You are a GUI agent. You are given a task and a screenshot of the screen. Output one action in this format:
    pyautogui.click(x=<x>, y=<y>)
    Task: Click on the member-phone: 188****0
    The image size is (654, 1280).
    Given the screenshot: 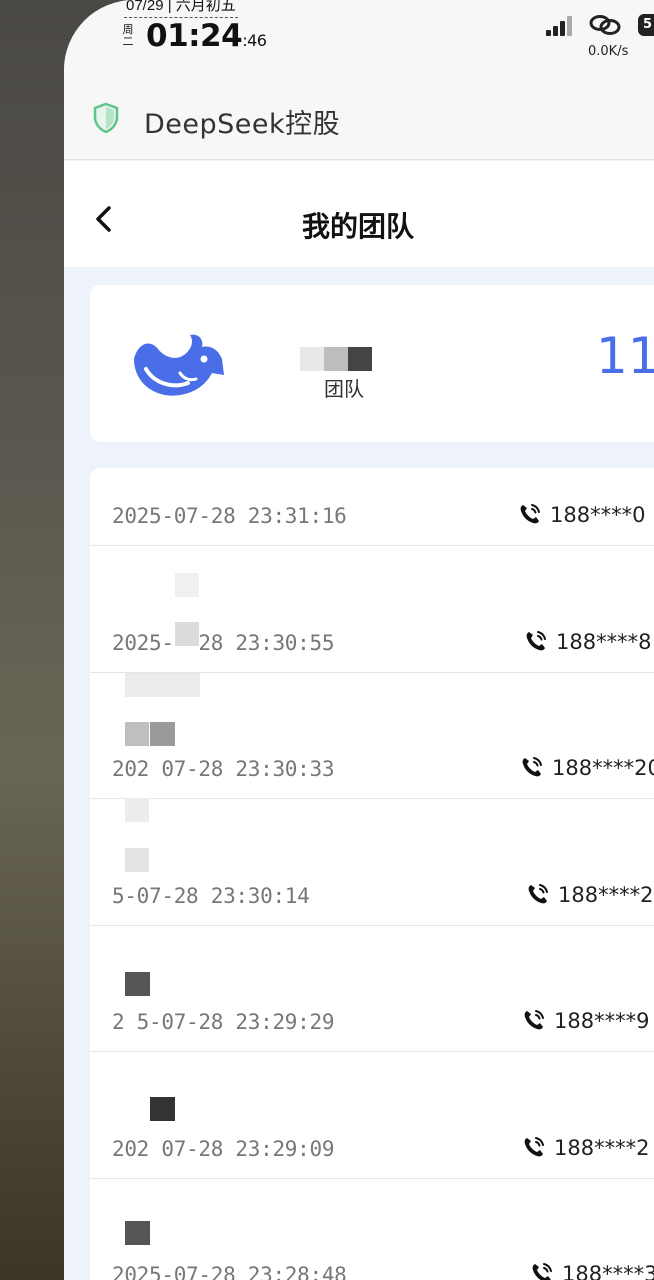 What is the action you would take?
    pyautogui.click(x=581, y=514)
    